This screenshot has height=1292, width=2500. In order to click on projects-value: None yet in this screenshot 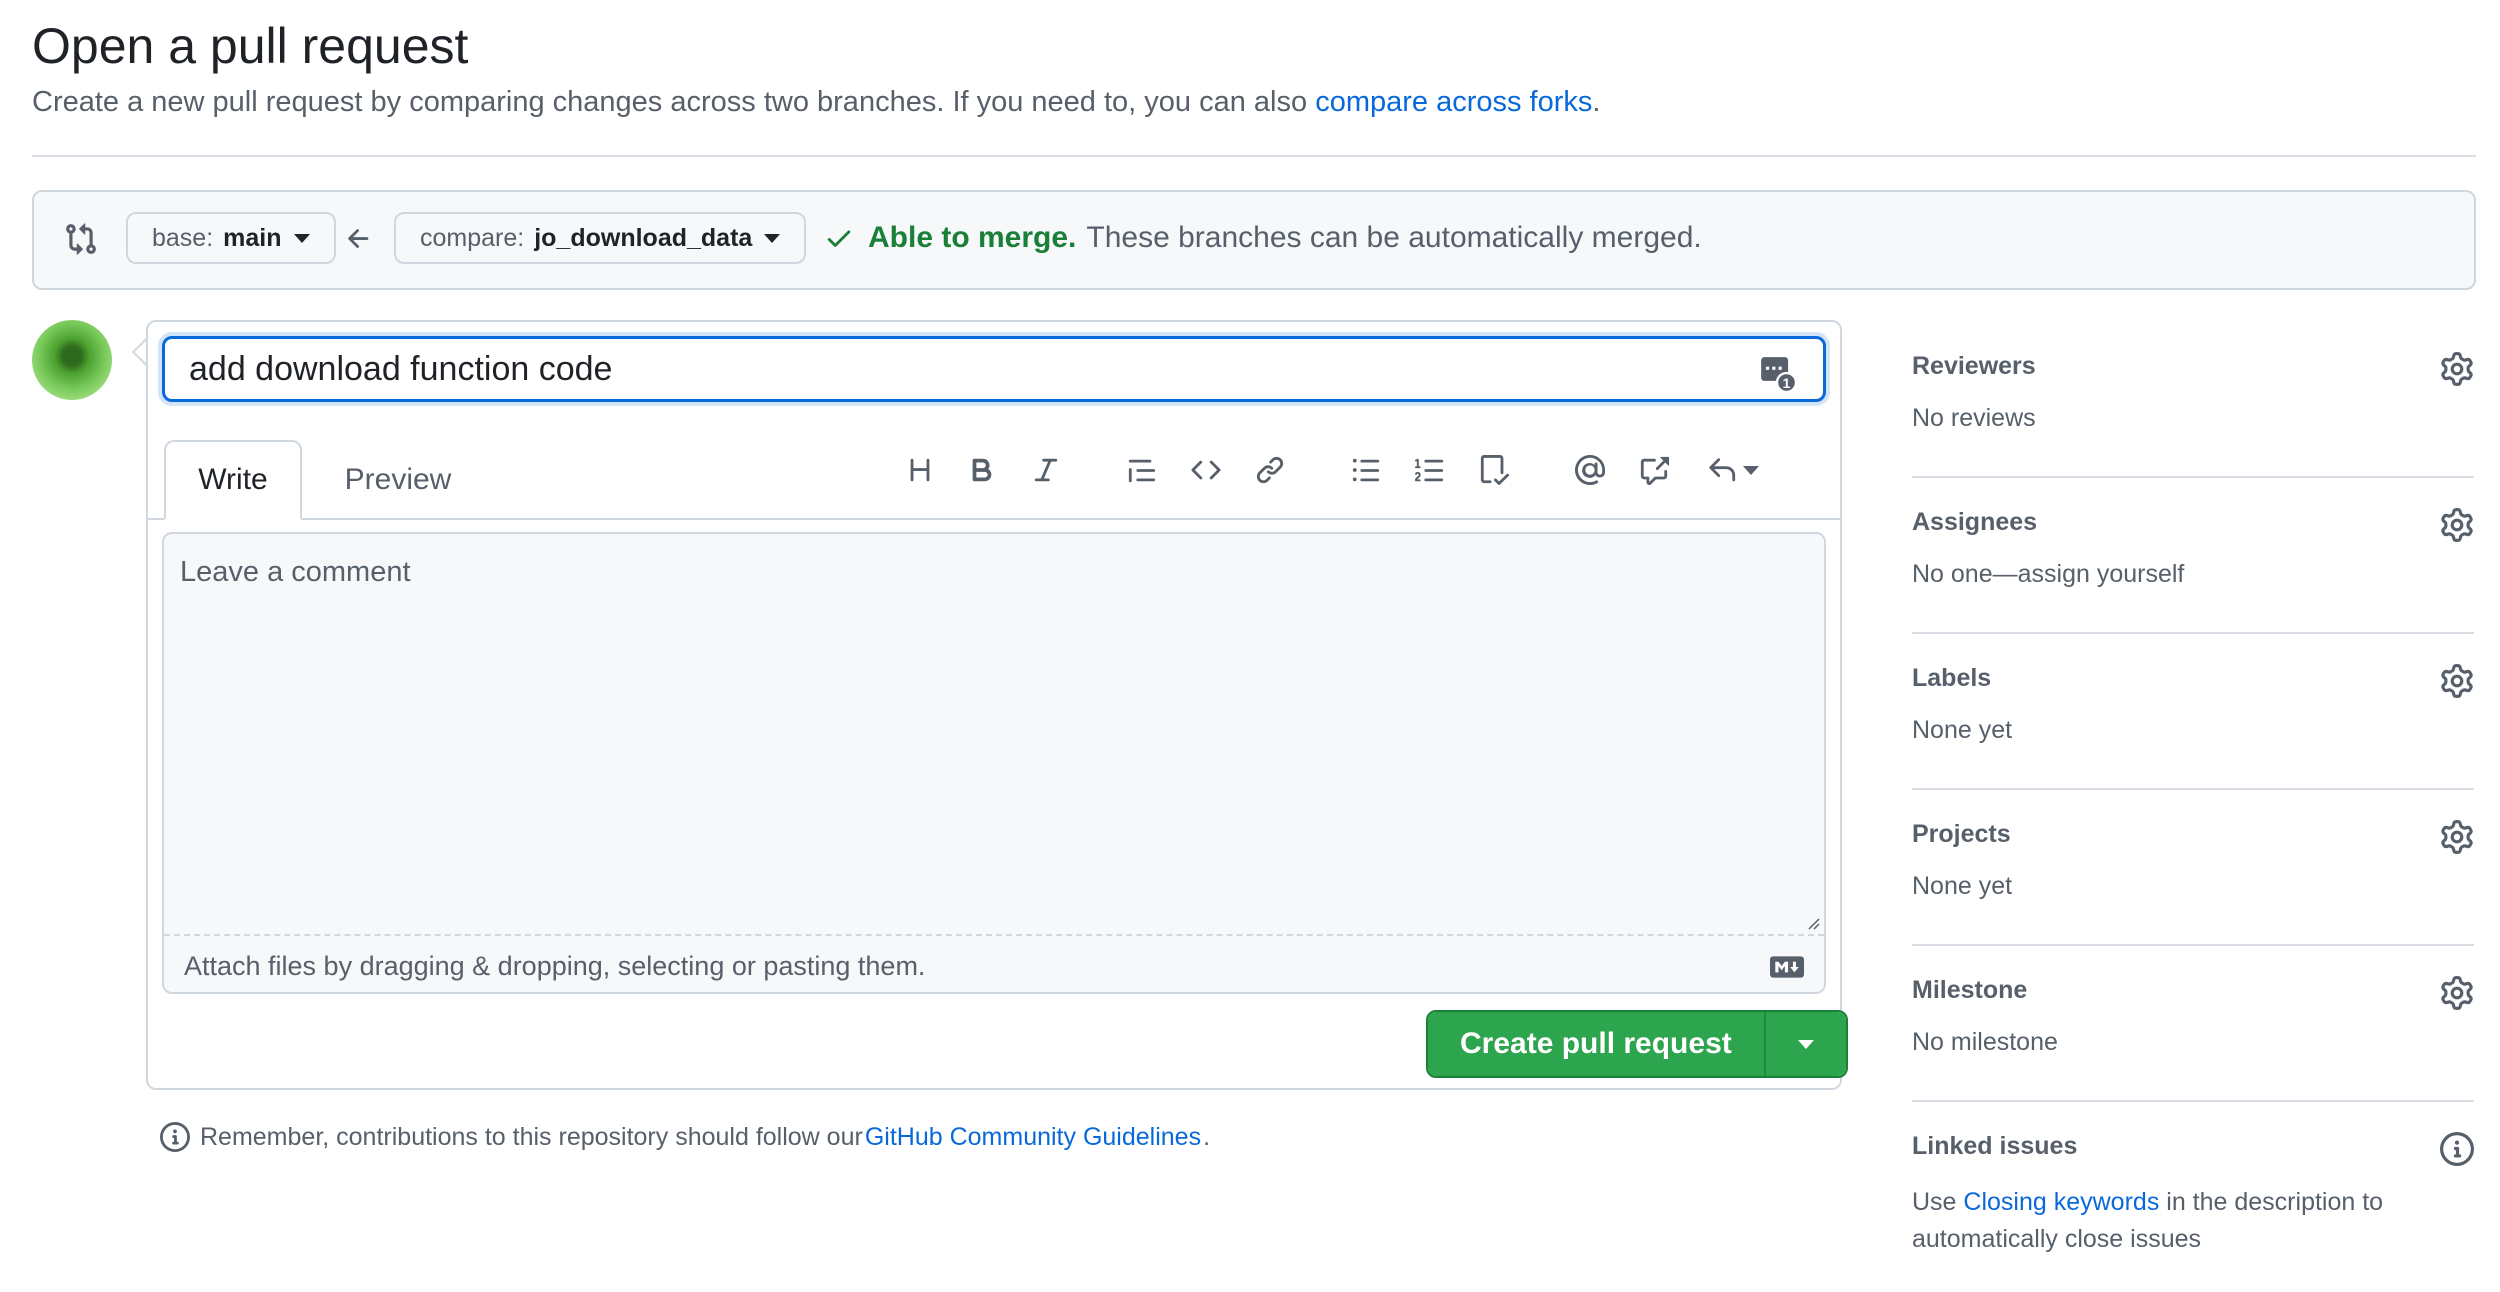, I will do `click(1962, 886)`.